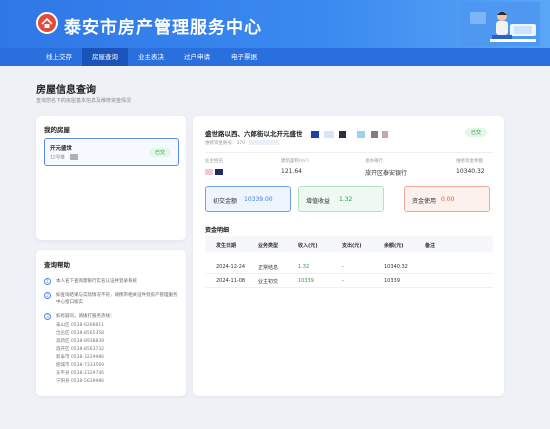  What do you see at coordinates (214, 161) in the screenshot?
I see `owner-label: 业主姓名` at bounding box center [214, 161].